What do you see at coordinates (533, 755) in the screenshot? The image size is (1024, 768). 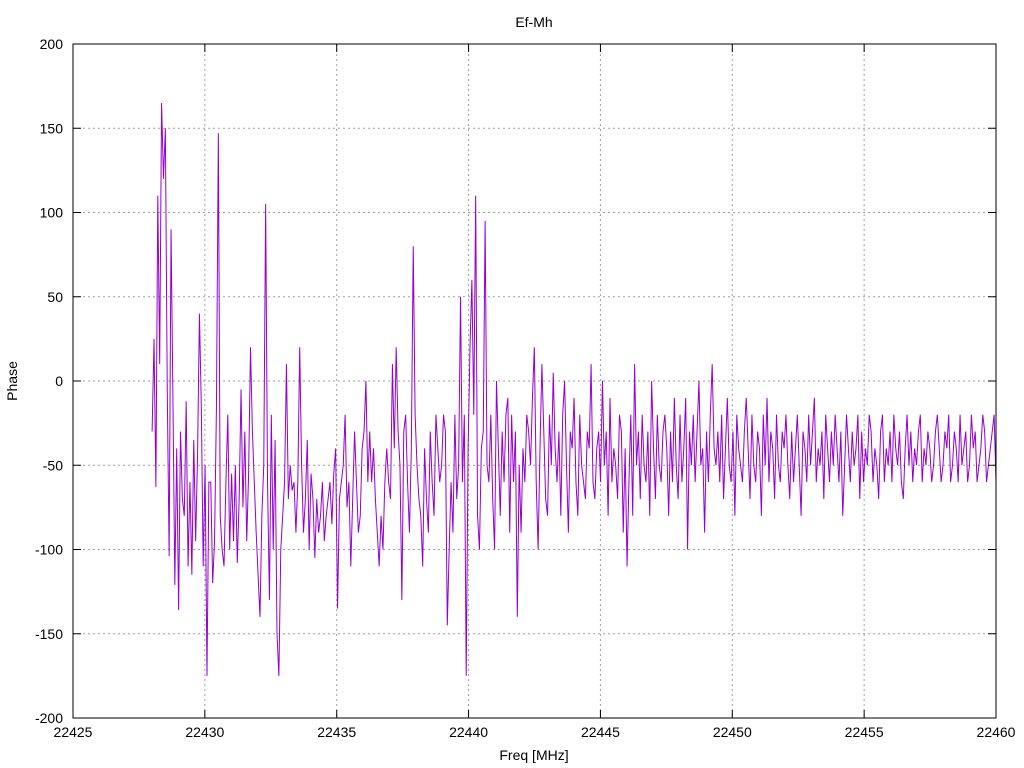 I see `x-axis-label: Freq [MHz]` at bounding box center [533, 755].